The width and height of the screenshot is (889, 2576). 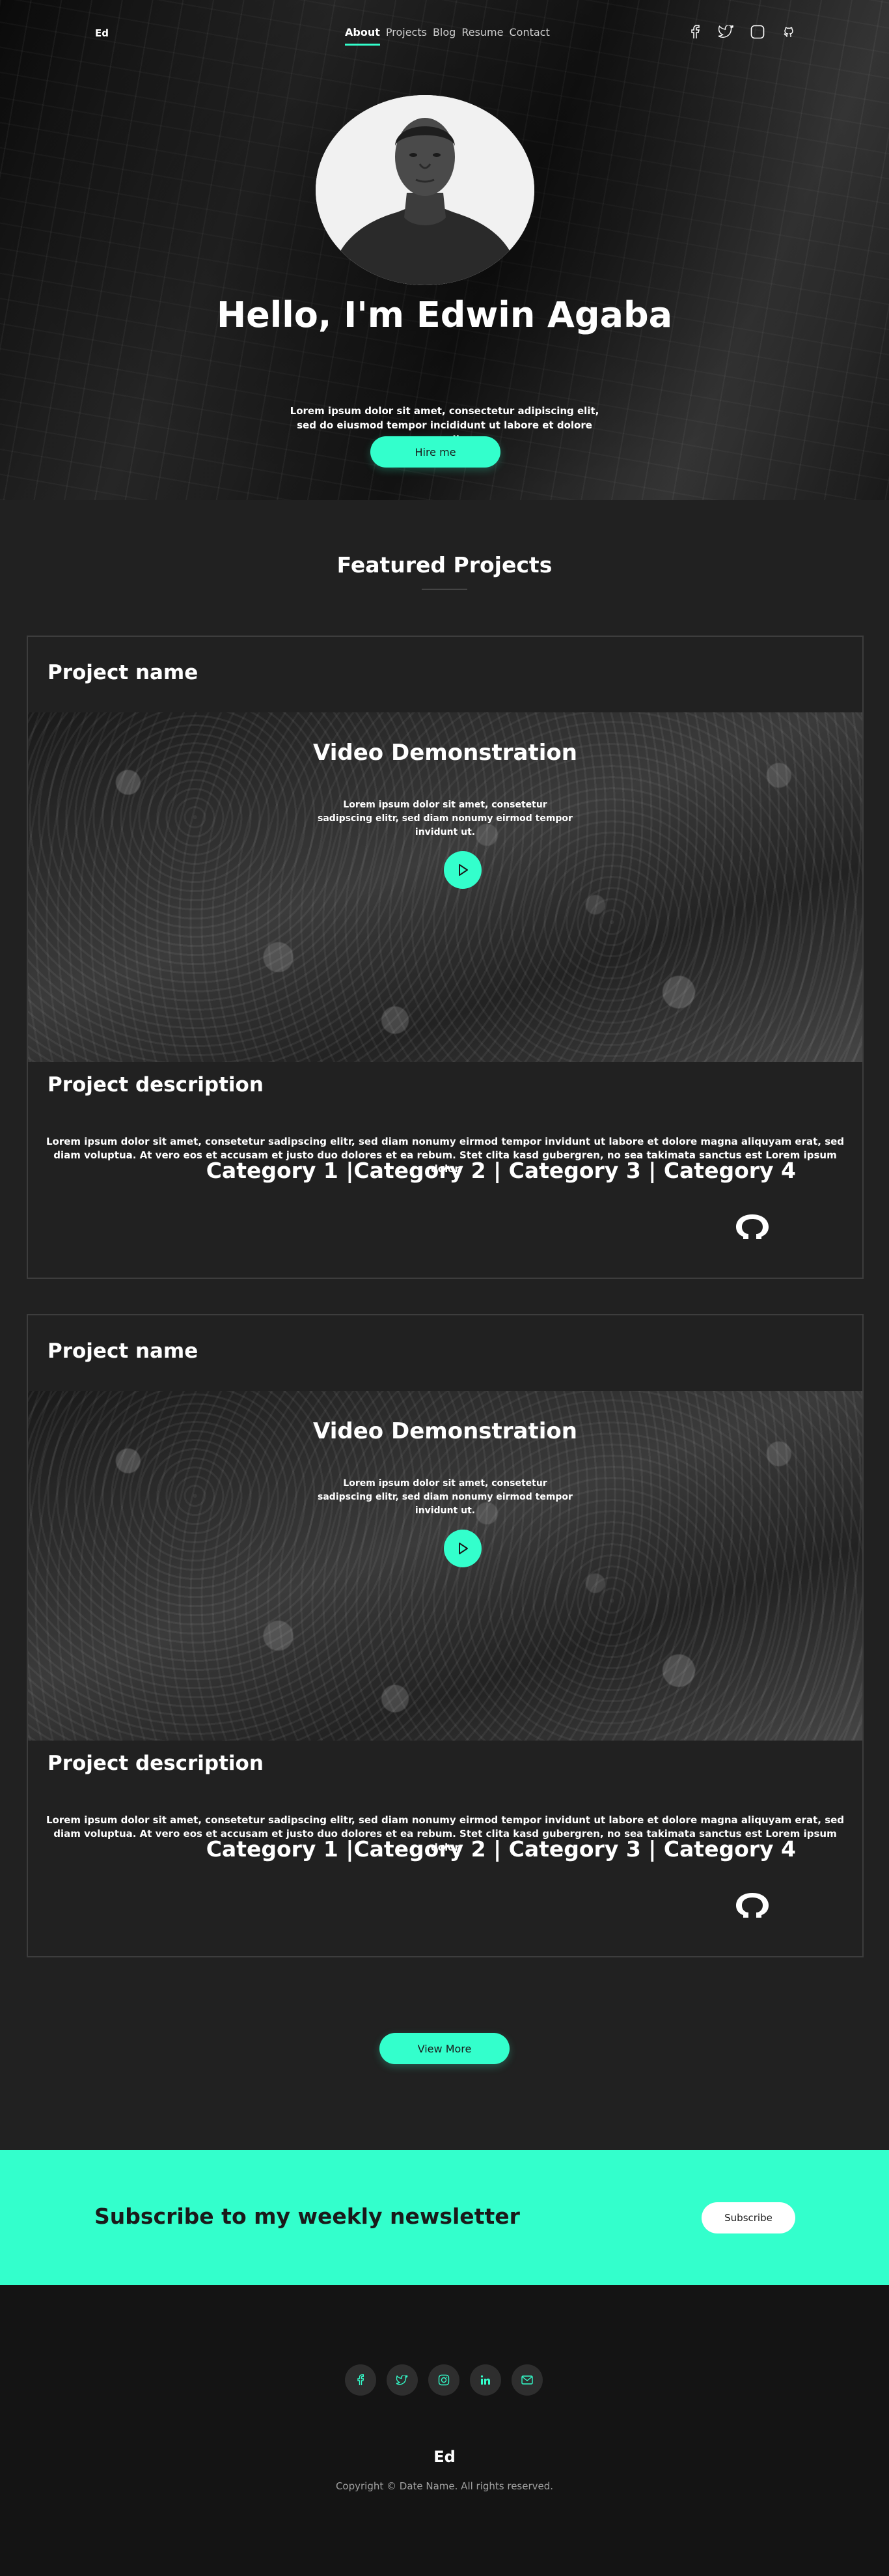 I want to click on nav-link-projects: Projects, so click(x=406, y=36).